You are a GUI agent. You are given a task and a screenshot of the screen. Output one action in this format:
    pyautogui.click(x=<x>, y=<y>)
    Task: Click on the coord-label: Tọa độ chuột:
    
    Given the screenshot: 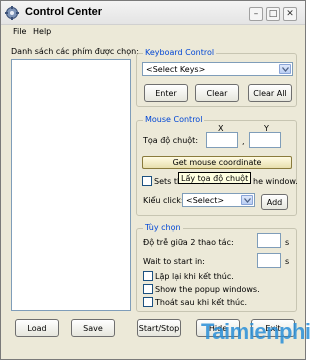 What is the action you would take?
    pyautogui.click(x=171, y=140)
    